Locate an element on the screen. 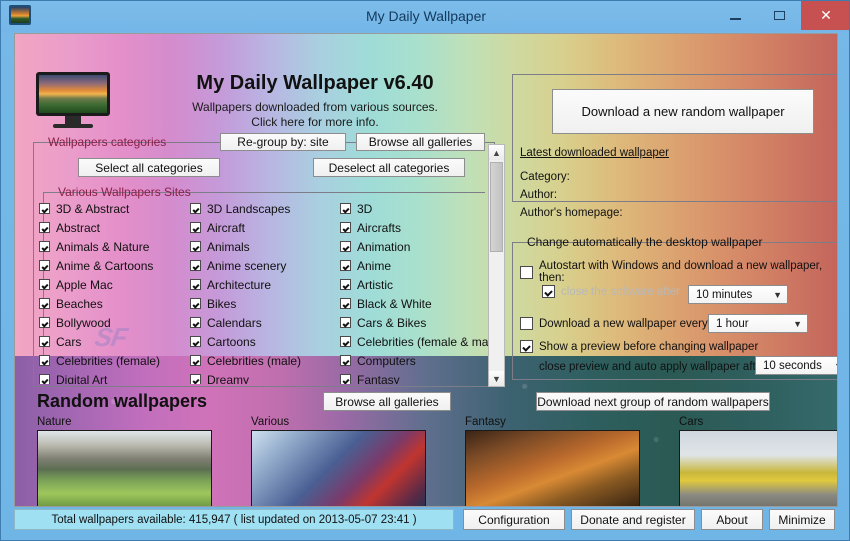 The height and width of the screenshot is (541, 850). scrollbar-thumb is located at coordinates (496, 207).